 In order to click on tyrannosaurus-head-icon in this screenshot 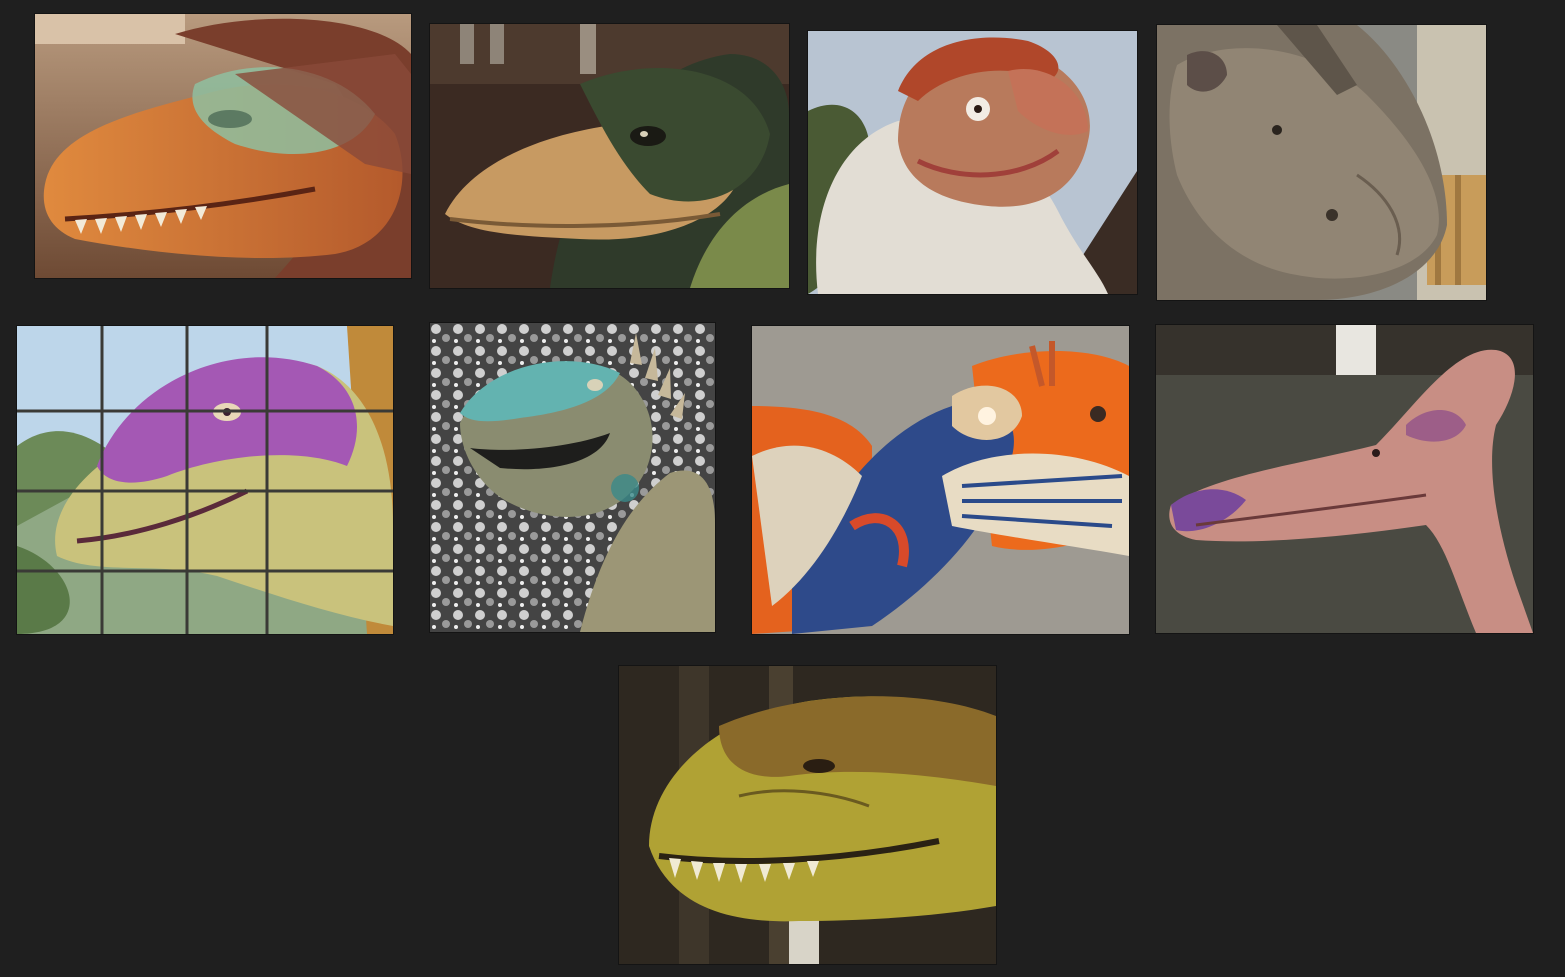, I will do `click(807, 815)`.